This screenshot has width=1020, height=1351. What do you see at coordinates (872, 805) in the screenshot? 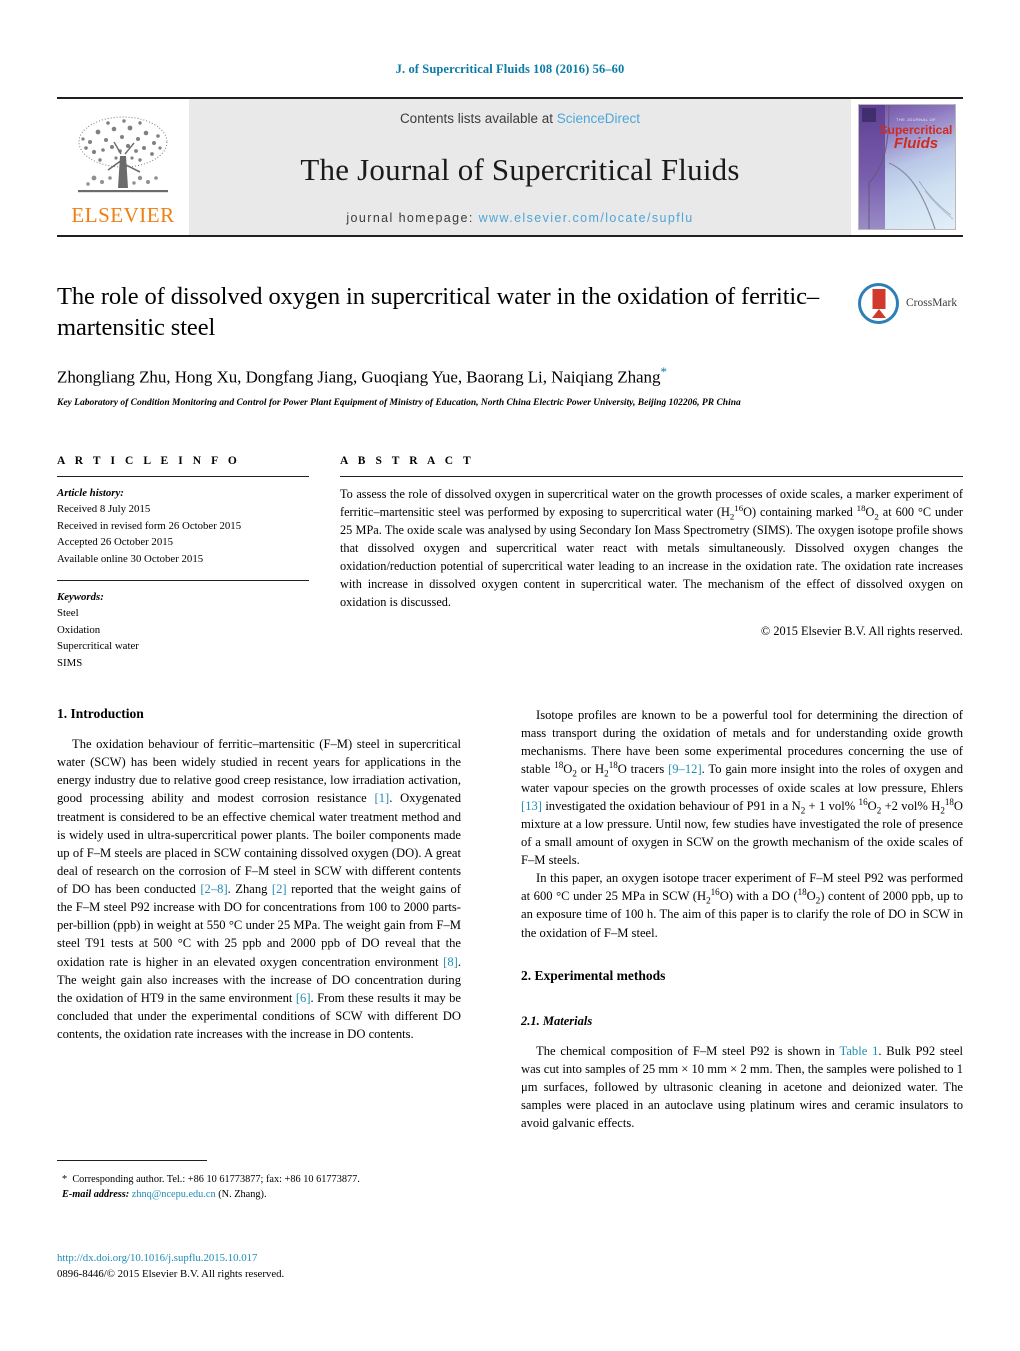
I see `isotope-text-h: O` at bounding box center [872, 805].